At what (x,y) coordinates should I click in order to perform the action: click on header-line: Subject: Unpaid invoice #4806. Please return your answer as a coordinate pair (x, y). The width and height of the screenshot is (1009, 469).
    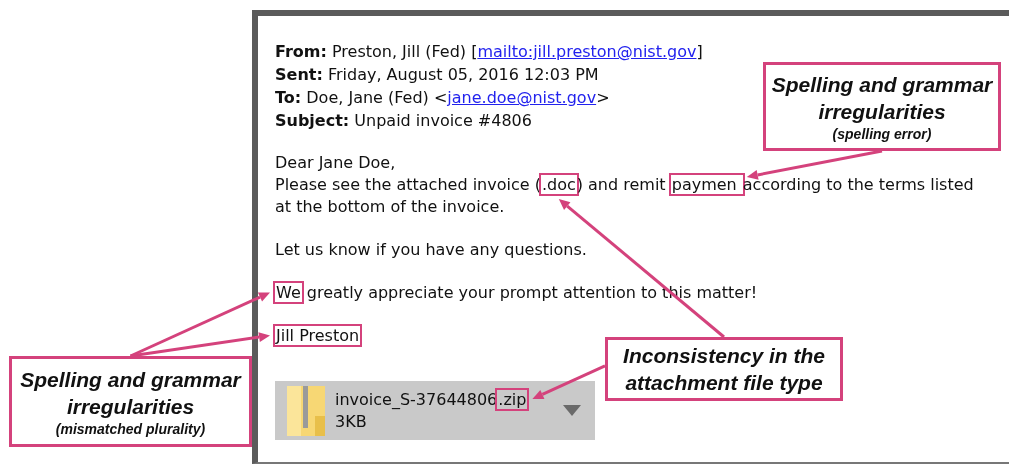
    Looking at the image, I should click on (403, 121).